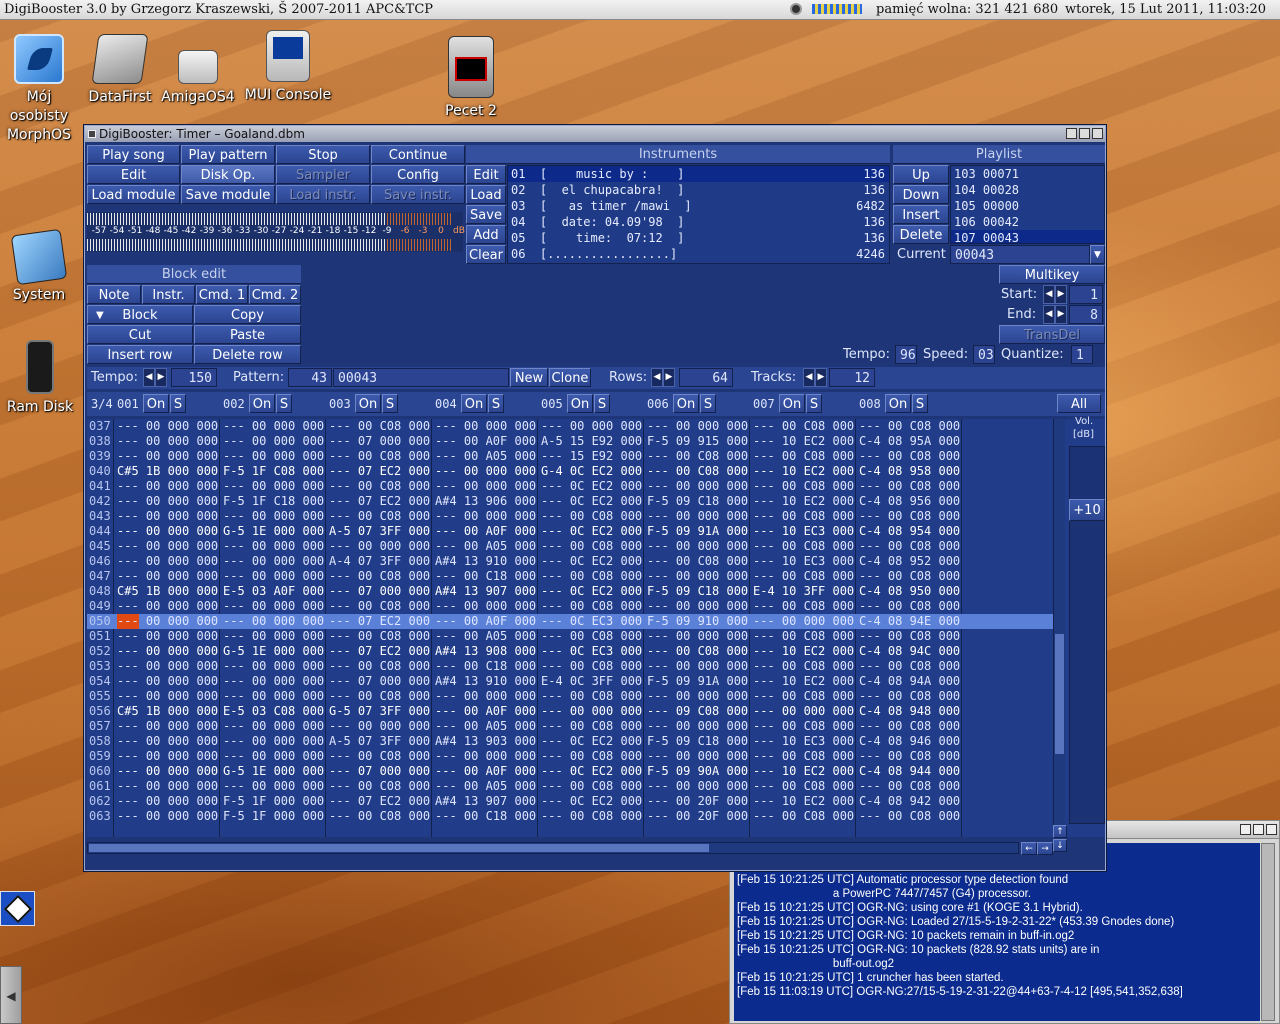  I want to click on track-cell: F-5 09 910 000, so click(697, 621).